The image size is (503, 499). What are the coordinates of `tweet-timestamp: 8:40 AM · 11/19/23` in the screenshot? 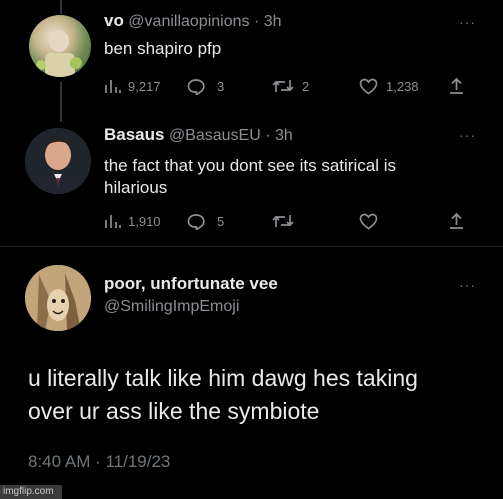 It's located at (99, 462).